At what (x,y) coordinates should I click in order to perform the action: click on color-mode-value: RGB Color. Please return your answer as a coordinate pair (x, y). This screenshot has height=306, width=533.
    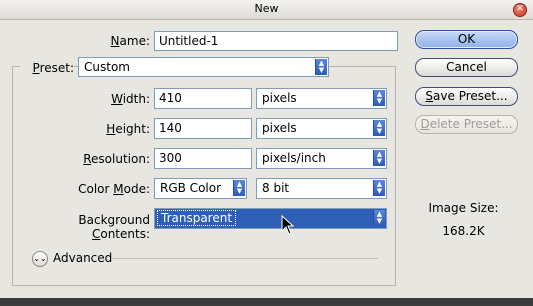
    Looking at the image, I should click on (191, 188).